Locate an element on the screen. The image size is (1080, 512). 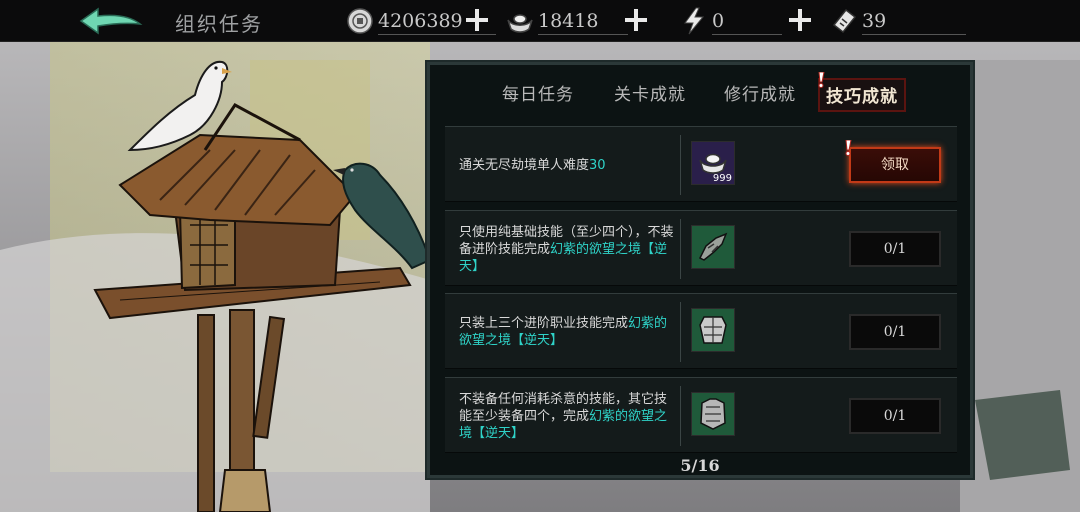
armor-icon is located at coordinates (713, 330).